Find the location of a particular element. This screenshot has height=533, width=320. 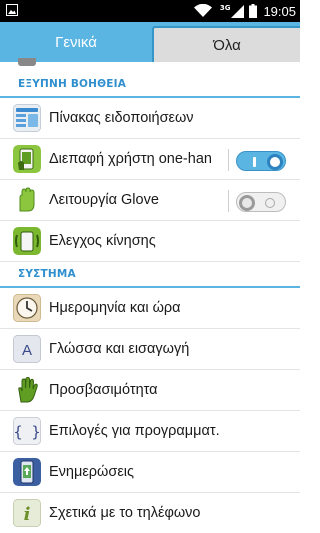

info-icon: i is located at coordinates (27, 513).